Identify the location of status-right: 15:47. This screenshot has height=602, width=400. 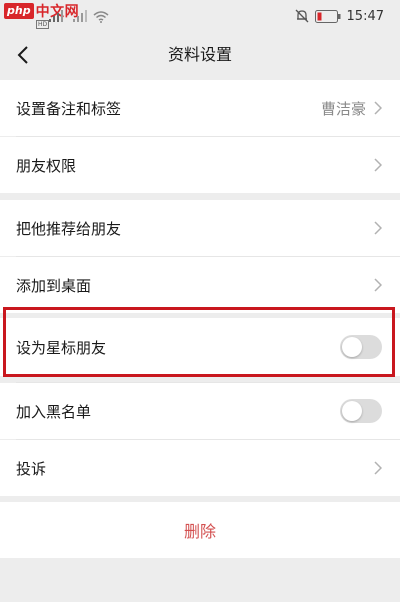
(339, 16).